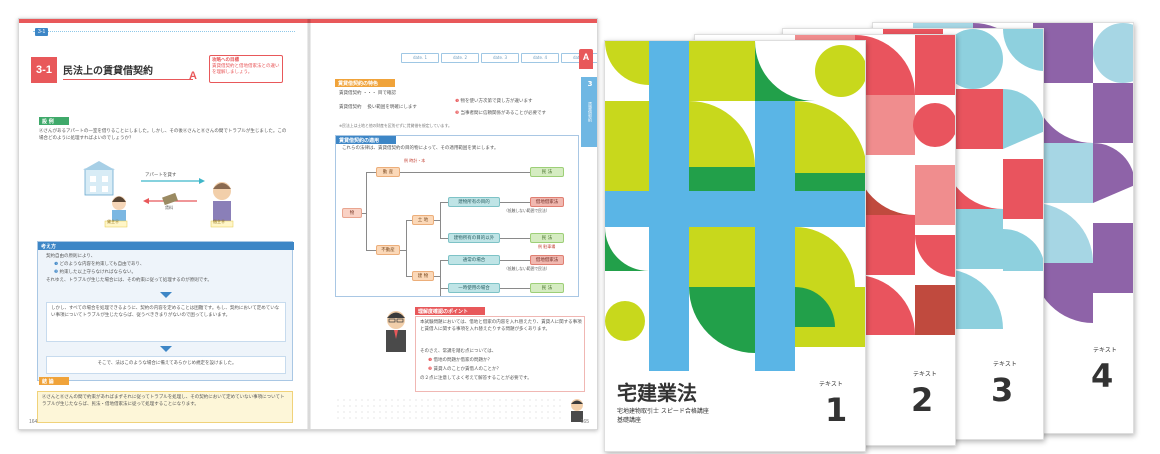  Describe the element at coordinates (584, 422) in the screenshot. I see `page-number-right: 165` at that location.